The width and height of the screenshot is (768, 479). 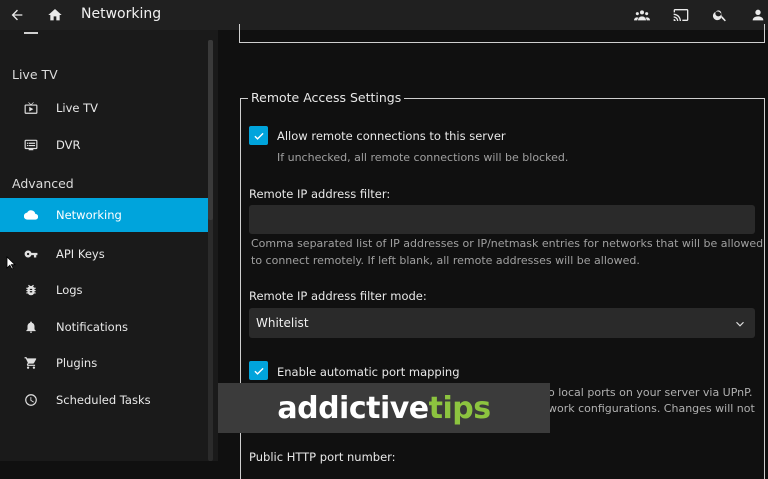 I want to click on bug-icon, so click(x=31, y=290).